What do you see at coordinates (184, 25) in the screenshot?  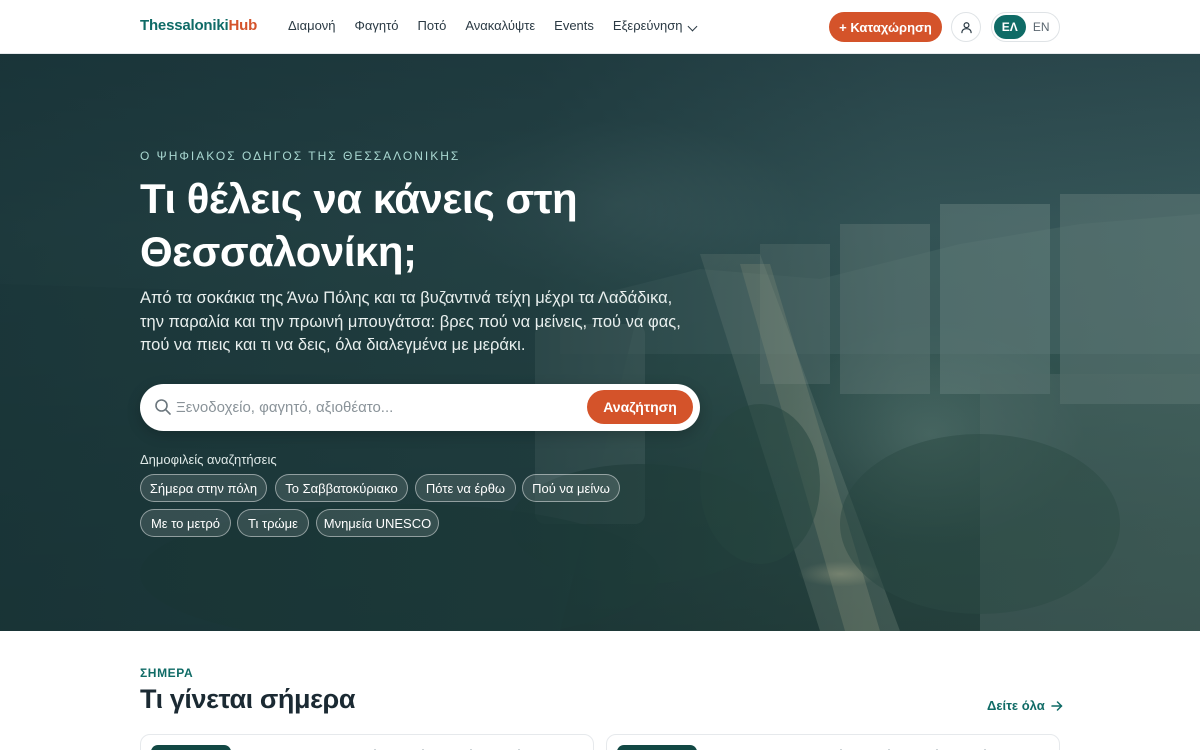 I see `logo-text-primary: Thessaloniki` at bounding box center [184, 25].